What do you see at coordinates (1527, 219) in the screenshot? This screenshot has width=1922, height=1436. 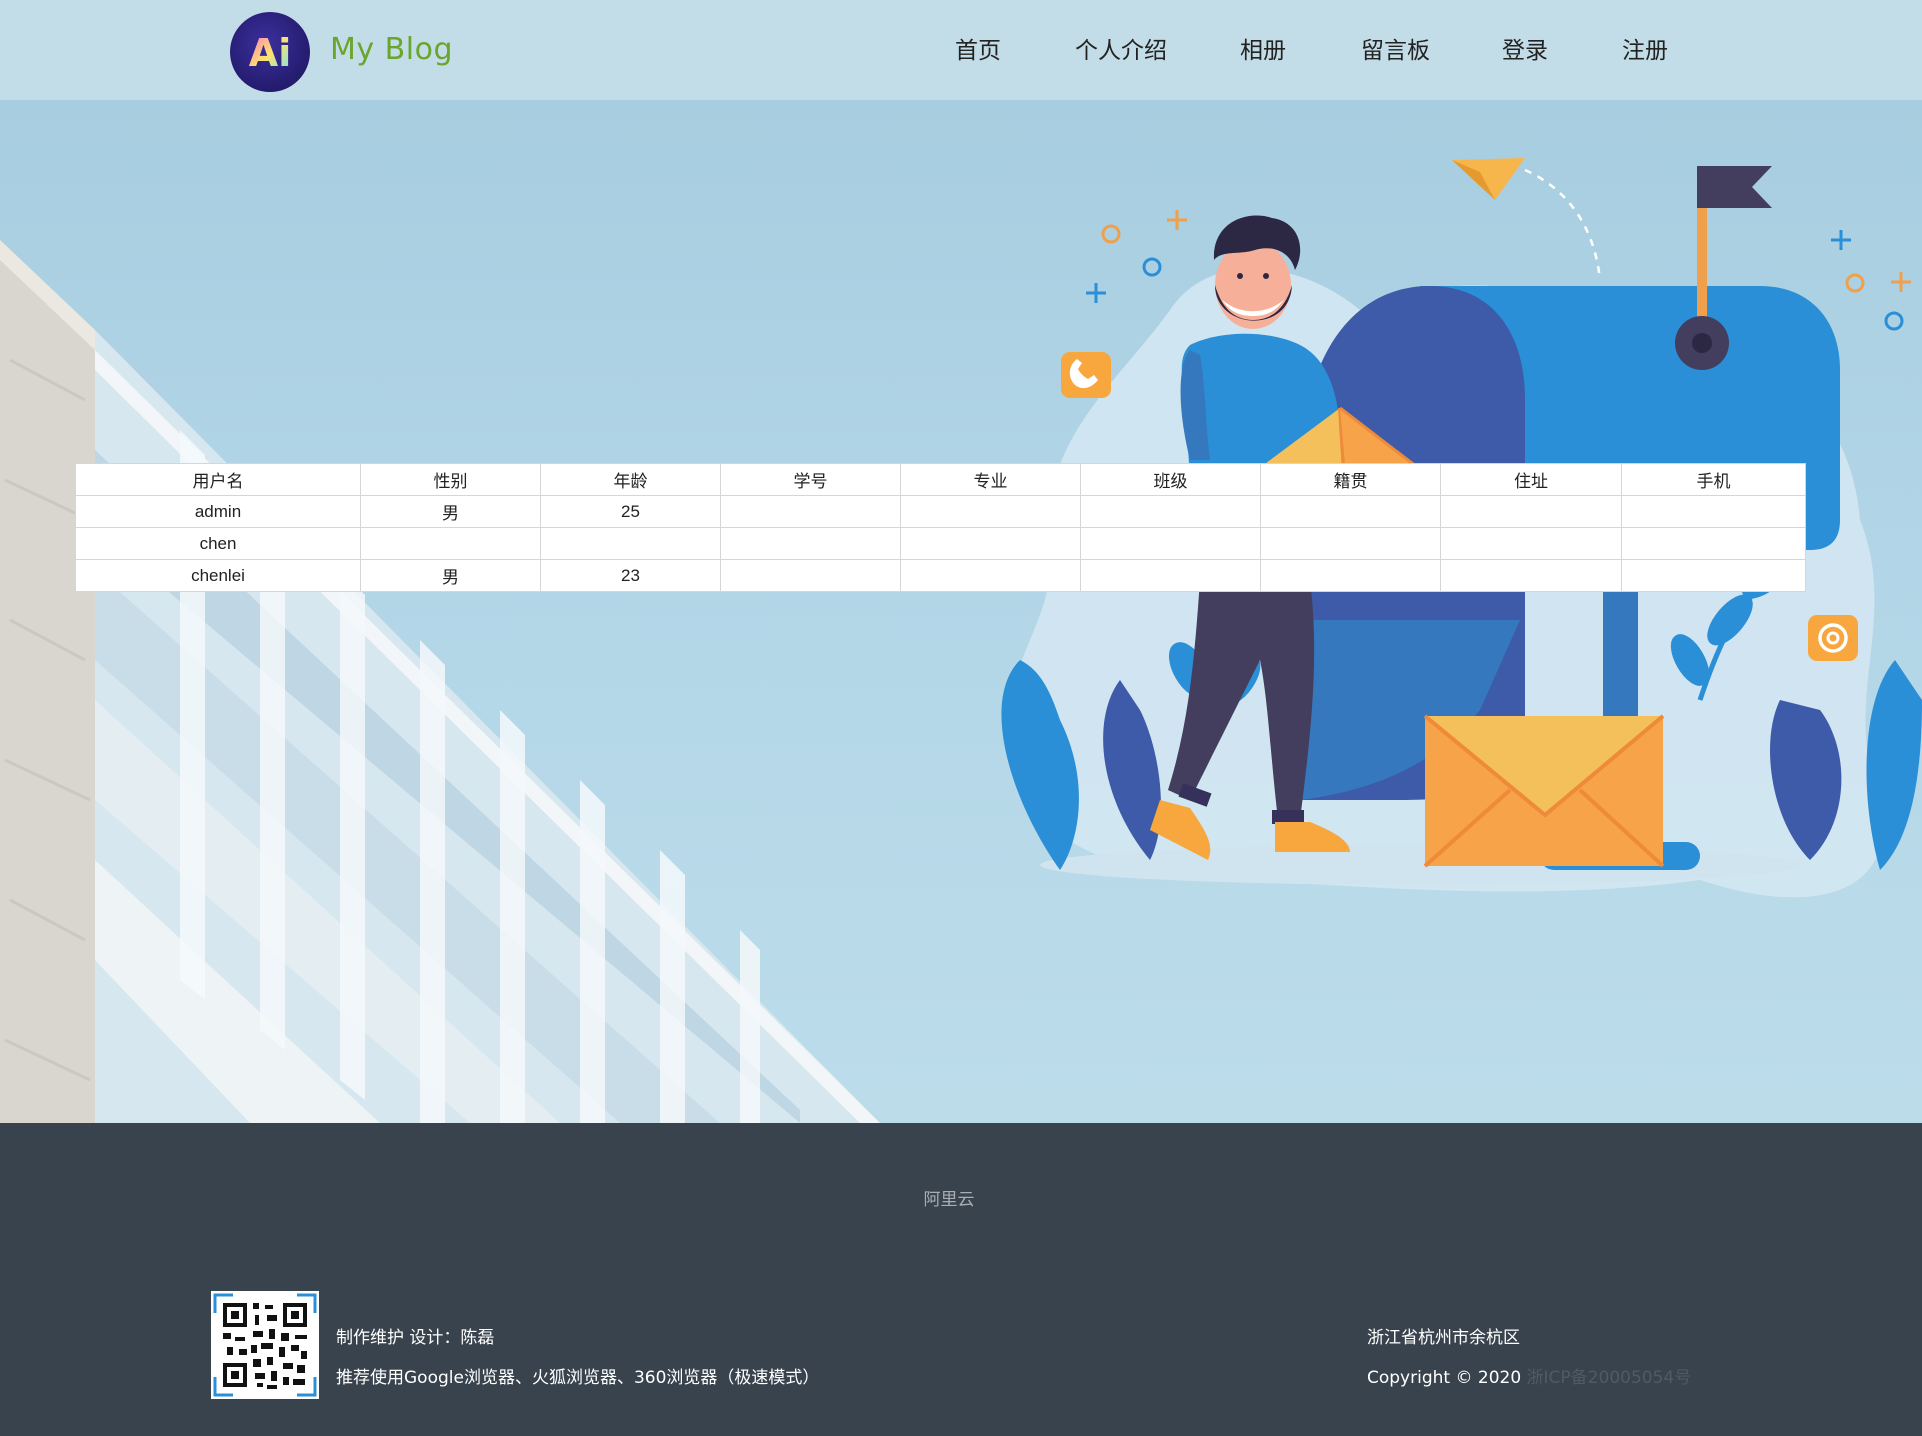 I see `paper-plane-icon` at bounding box center [1527, 219].